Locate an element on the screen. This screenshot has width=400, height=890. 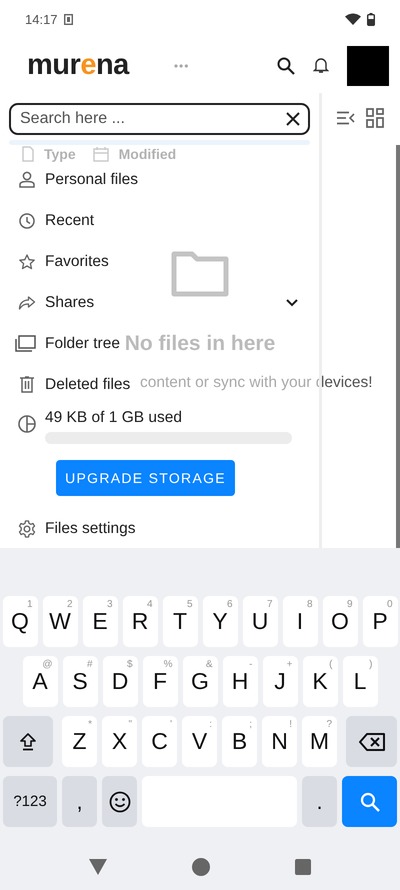
keyboard-key: L ) is located at coordinates (360, 681).